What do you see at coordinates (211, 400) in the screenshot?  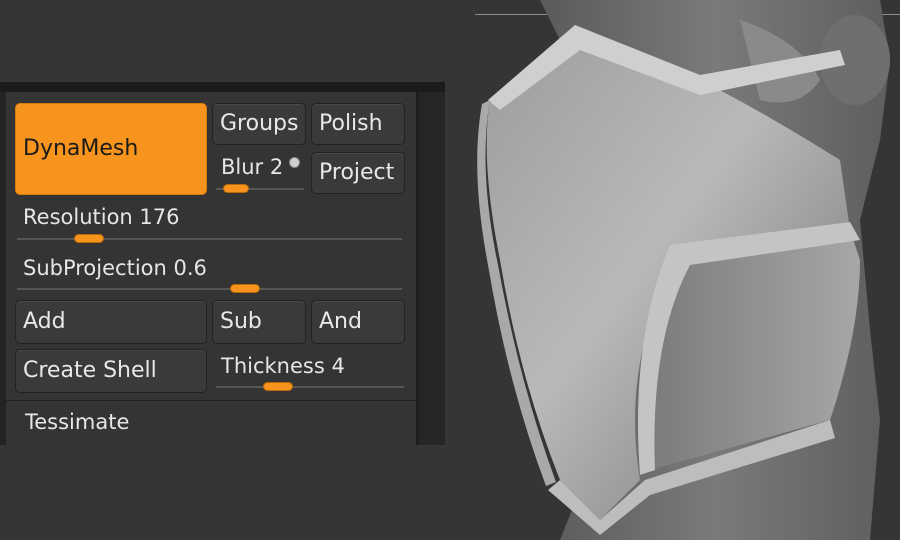 I see `section-divider` at bounding box center [211, 400].